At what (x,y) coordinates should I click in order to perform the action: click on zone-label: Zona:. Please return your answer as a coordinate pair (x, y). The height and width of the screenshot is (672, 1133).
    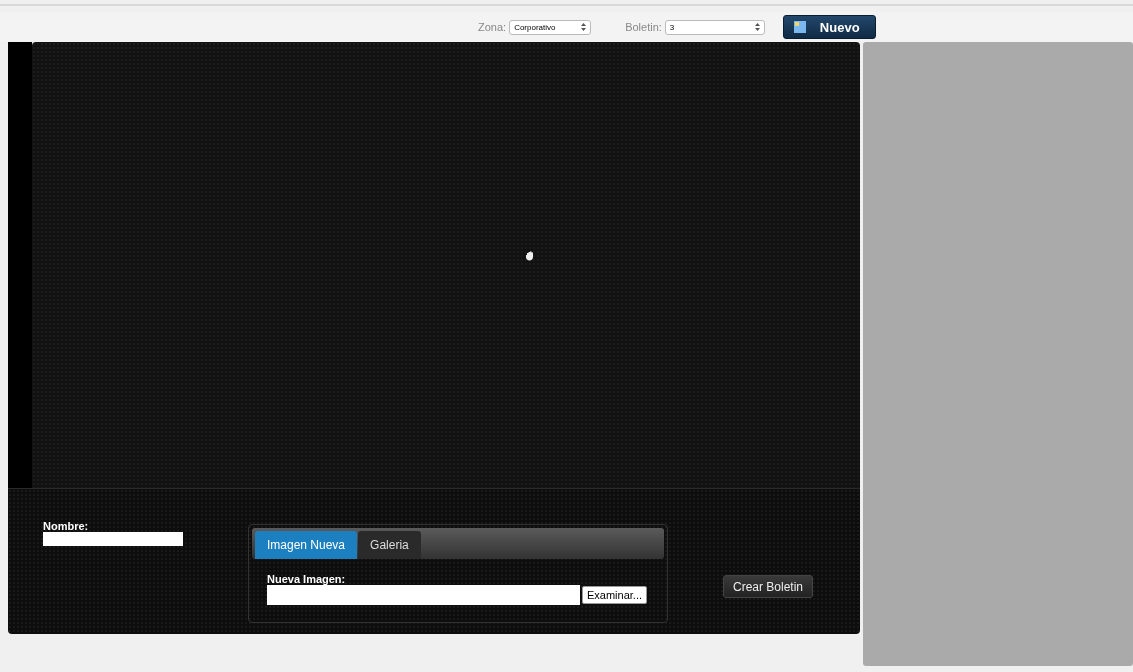
    Looking at the image, I should click on (492, 27).